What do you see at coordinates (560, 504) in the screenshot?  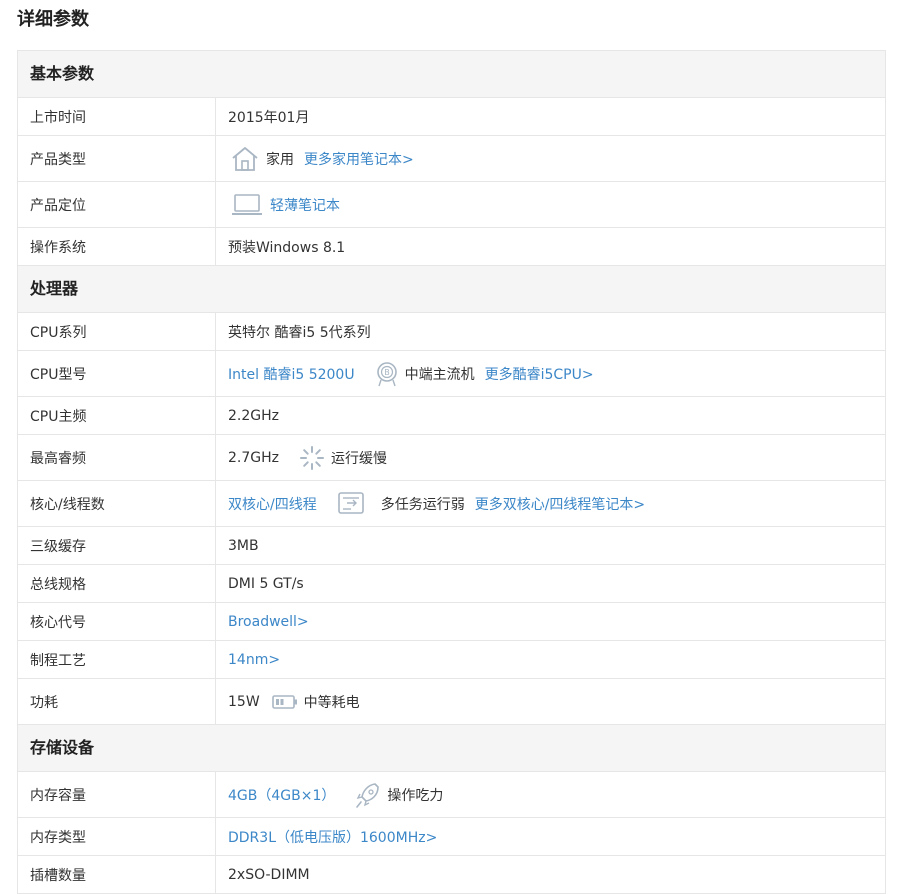 I see `more-dual-core-laptops-link: 更多双核心/四线程笔记本>` at bounding box center [560, 504].